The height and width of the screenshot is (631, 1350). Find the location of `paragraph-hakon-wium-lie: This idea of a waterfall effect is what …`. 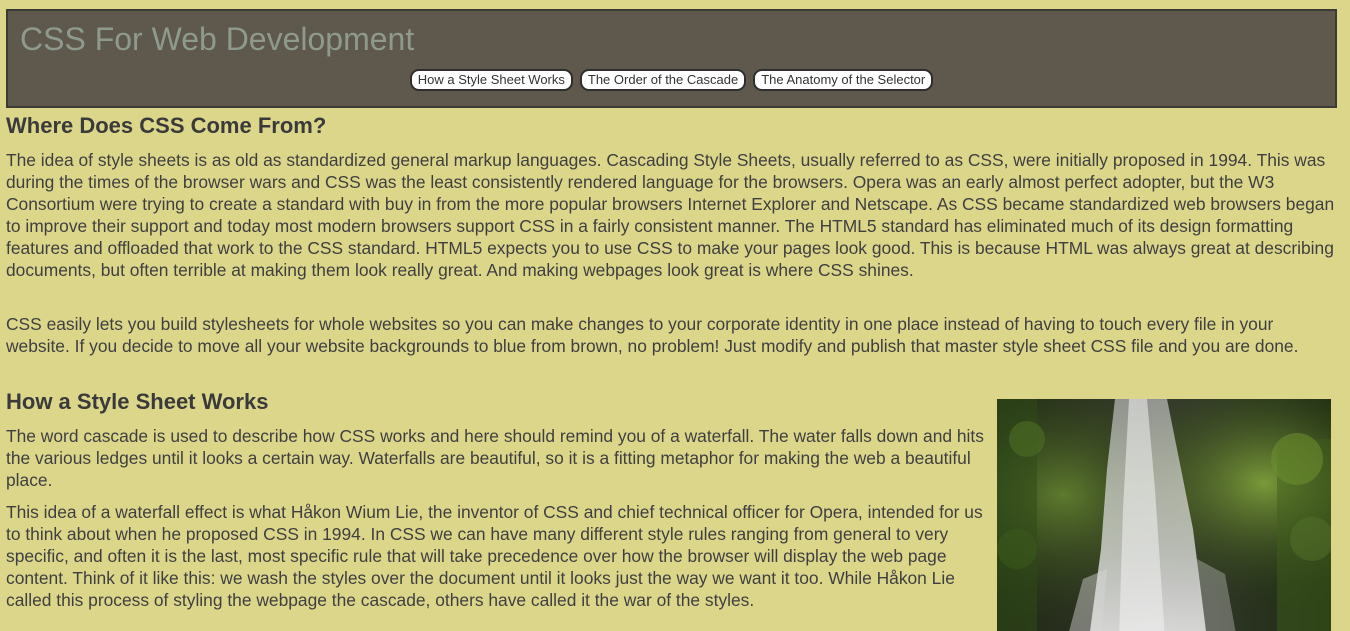

paragraph-hakon-wium-lie: This idea of a waterfall effect is what … is located at coordinates (494, 556).